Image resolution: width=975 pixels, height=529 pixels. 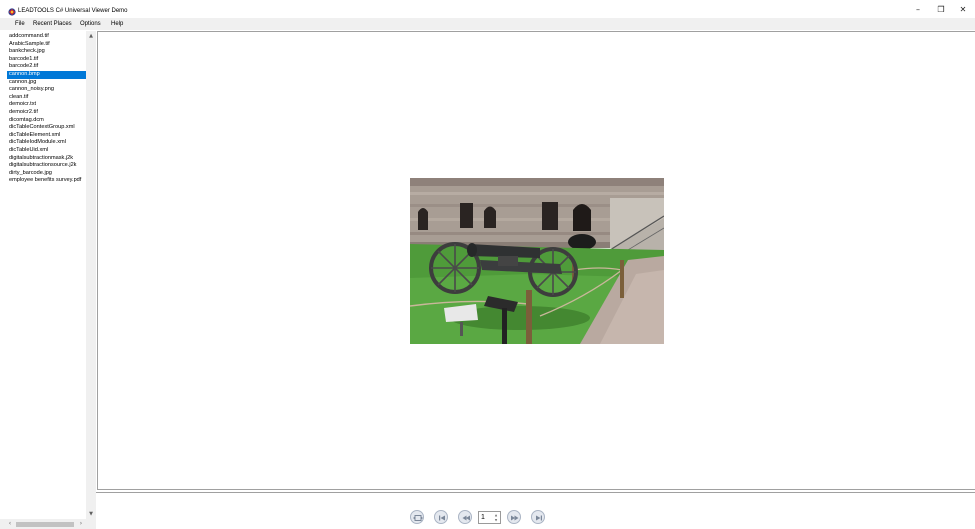 What do you see at coordinates (963, 10) in the screenshot?
I see `close-button: ✕` at bounding box center [963, 10].